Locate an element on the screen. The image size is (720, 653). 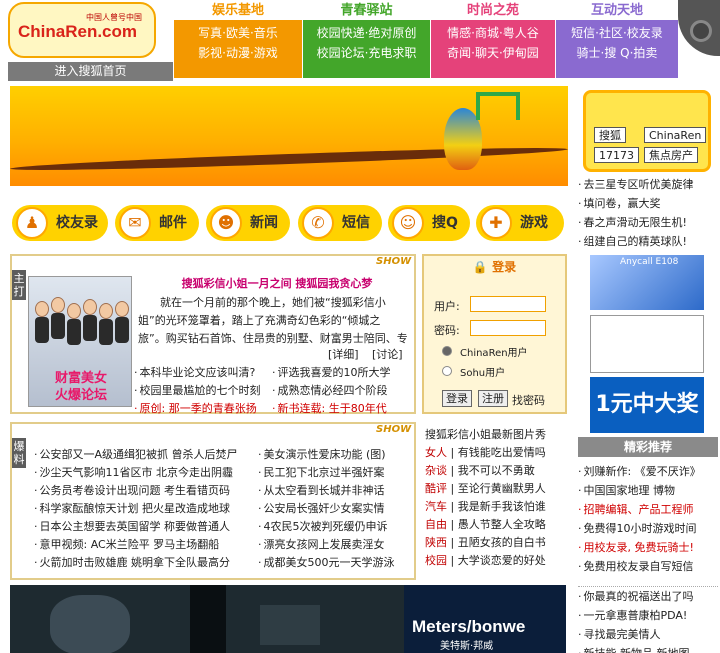
bottom-link: 一元拿惠普康柏PDA! is located at coordinates (648, 615).